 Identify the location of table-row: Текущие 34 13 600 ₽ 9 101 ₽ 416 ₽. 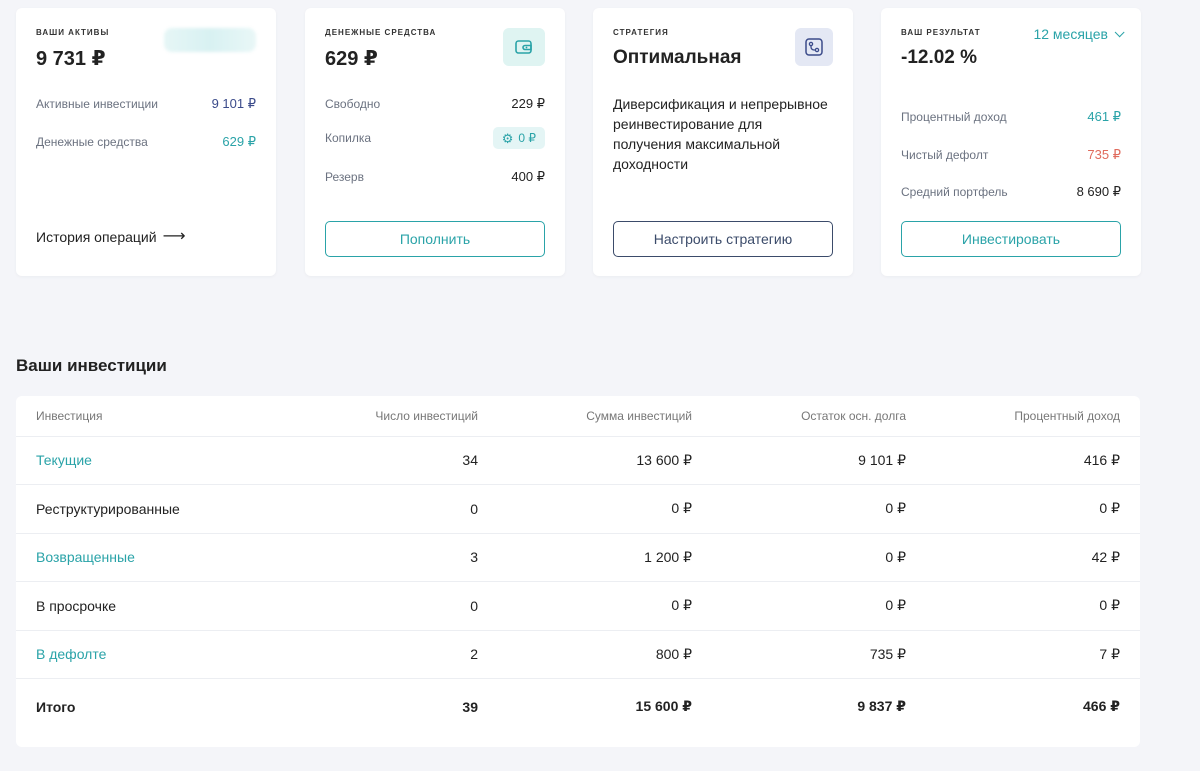
(578, 460).